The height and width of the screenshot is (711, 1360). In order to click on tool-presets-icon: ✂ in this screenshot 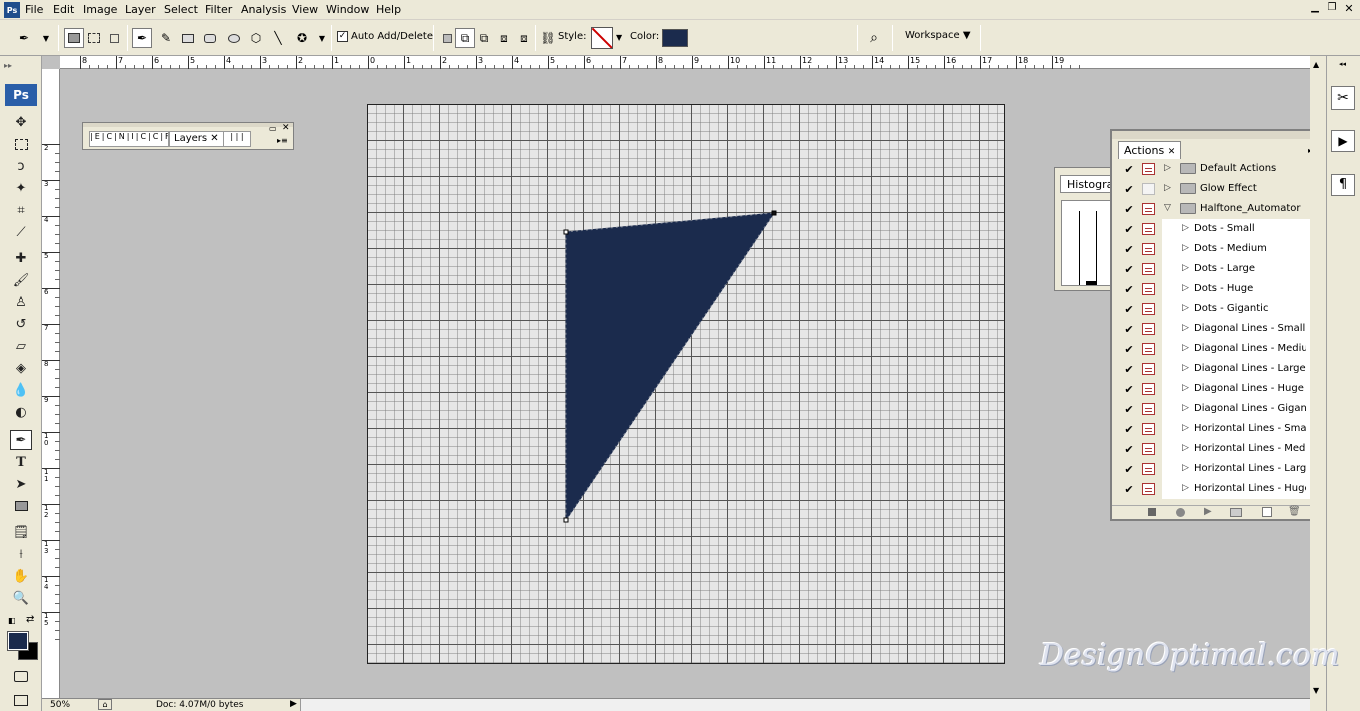, I will do `click(1343, 98)`.